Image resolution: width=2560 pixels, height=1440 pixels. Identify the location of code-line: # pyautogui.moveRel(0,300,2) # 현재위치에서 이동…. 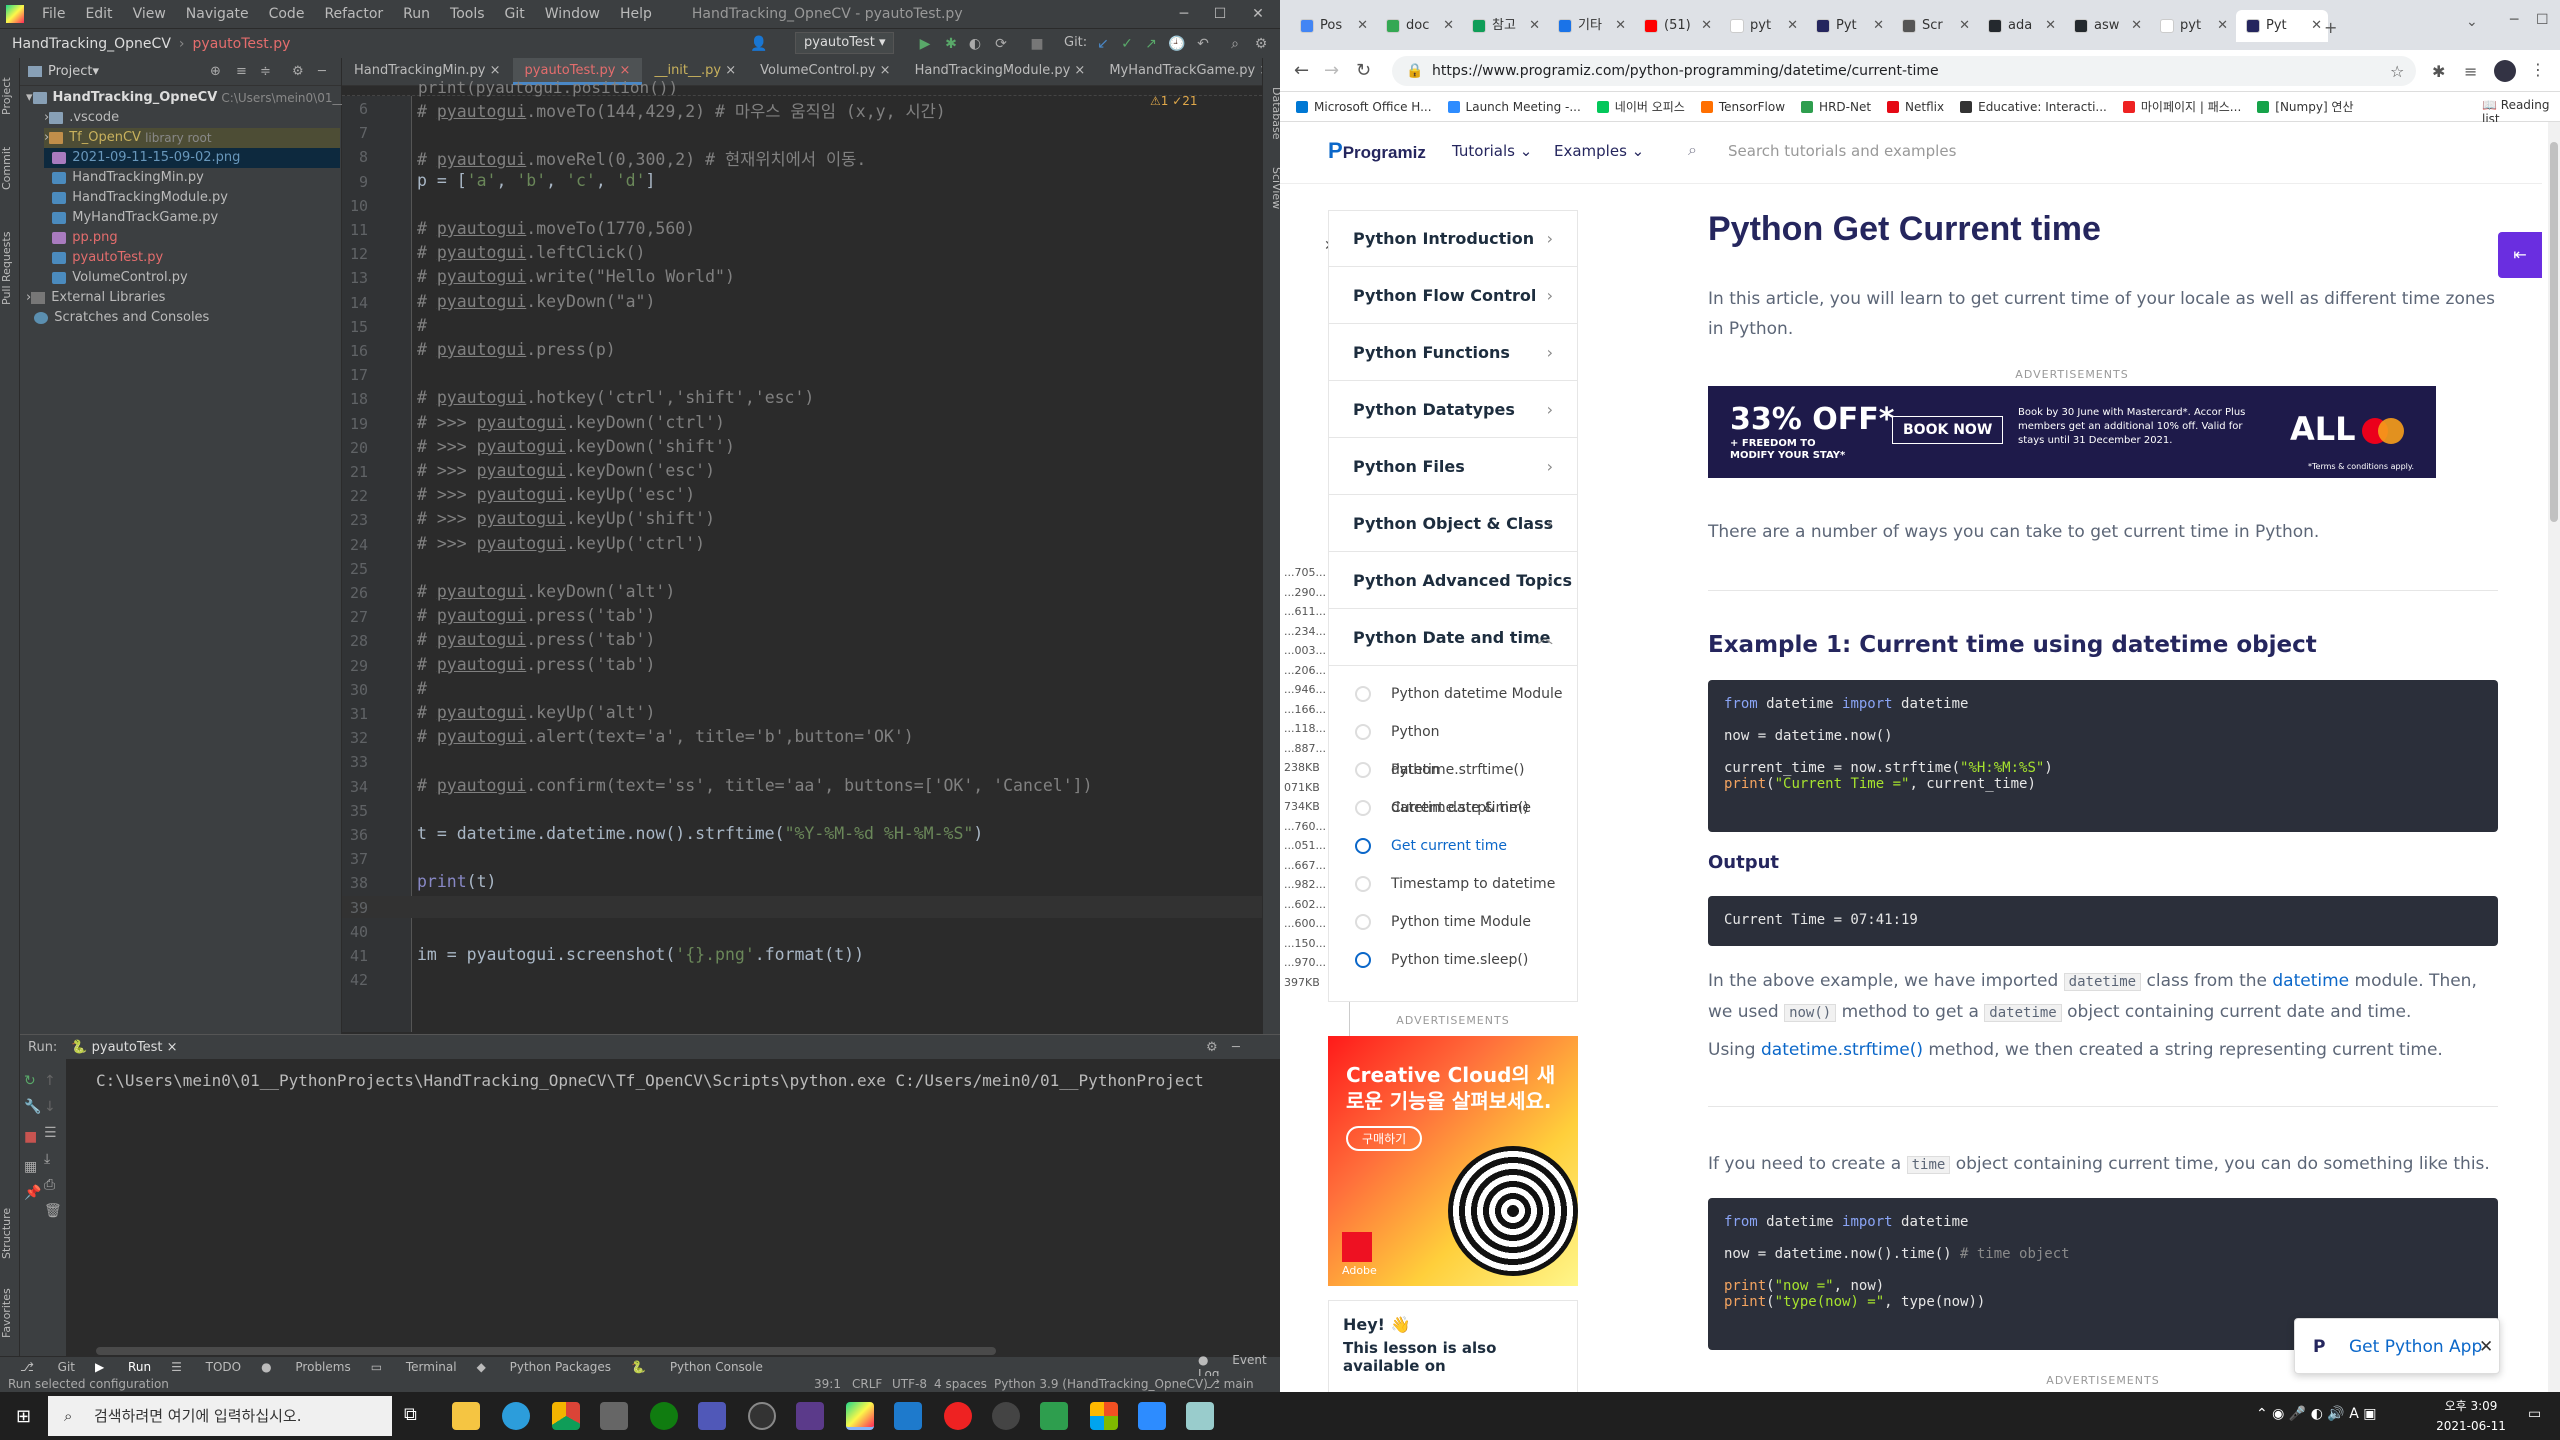
(641, 158).